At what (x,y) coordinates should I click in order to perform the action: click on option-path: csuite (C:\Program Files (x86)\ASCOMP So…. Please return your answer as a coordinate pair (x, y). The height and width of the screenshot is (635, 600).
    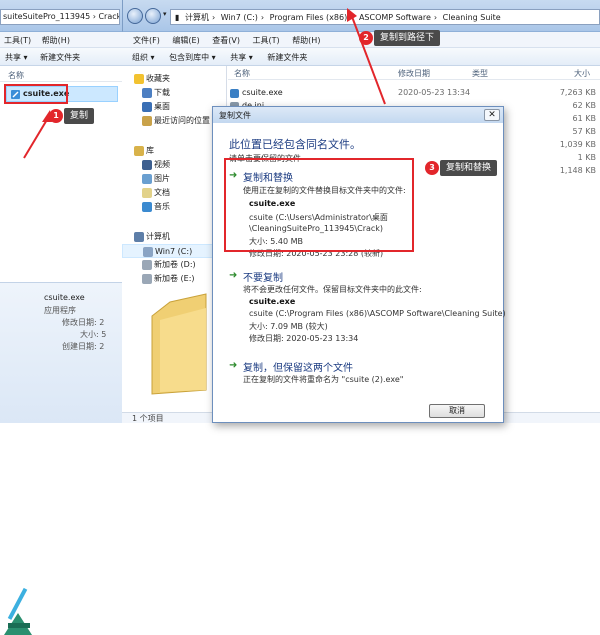
    Looking at the image, I should click on (377, 313).